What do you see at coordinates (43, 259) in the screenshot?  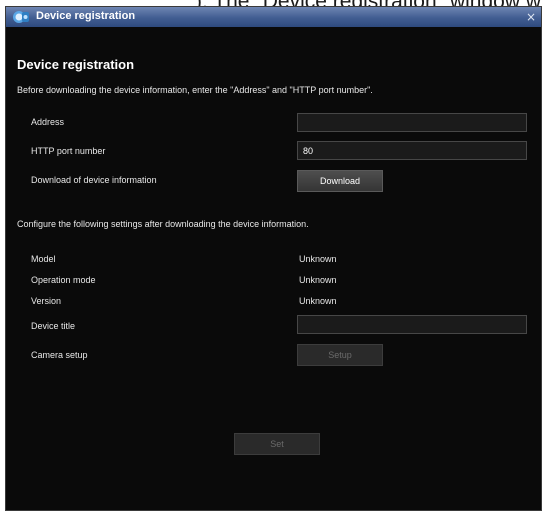 I see `model-label: Model` at bounding box center [43, 259].